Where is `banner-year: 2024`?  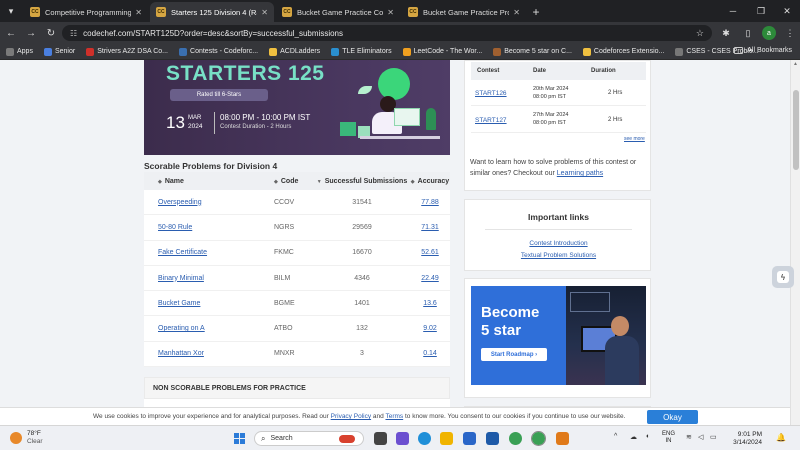
banner-year: 2024 is located at coordinates (195, 126).